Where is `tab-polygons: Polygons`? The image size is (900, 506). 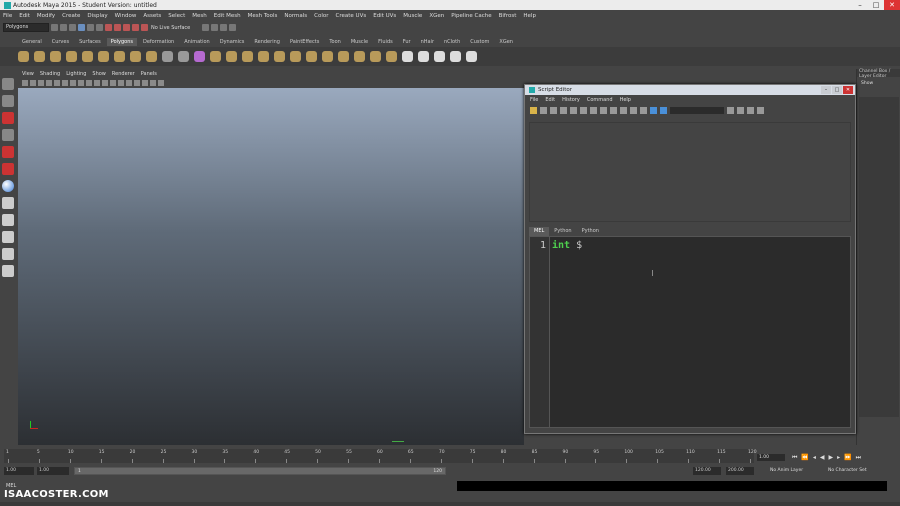
tab-polygons: Polygons is located at coordinates (121, 42).